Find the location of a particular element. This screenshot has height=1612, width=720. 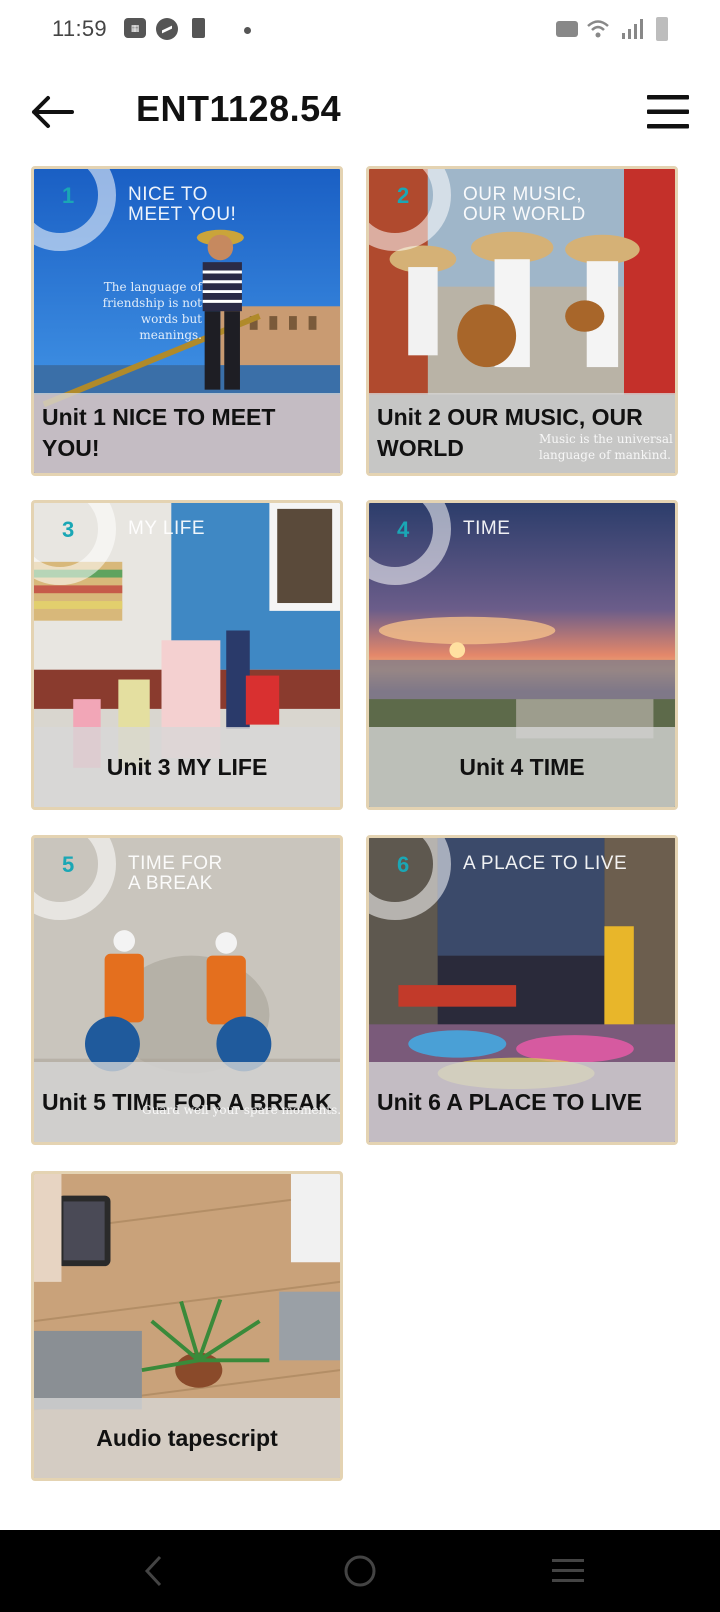

unit-card-3: 3 MY LIFE Unit 3 MY LIFE is located at coordinates (187, 655).